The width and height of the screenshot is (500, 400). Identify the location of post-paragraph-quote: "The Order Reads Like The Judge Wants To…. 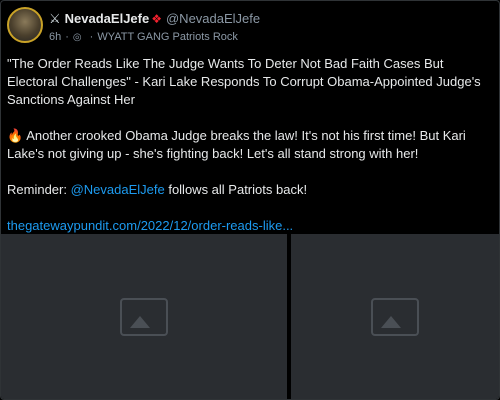
(244, 81).